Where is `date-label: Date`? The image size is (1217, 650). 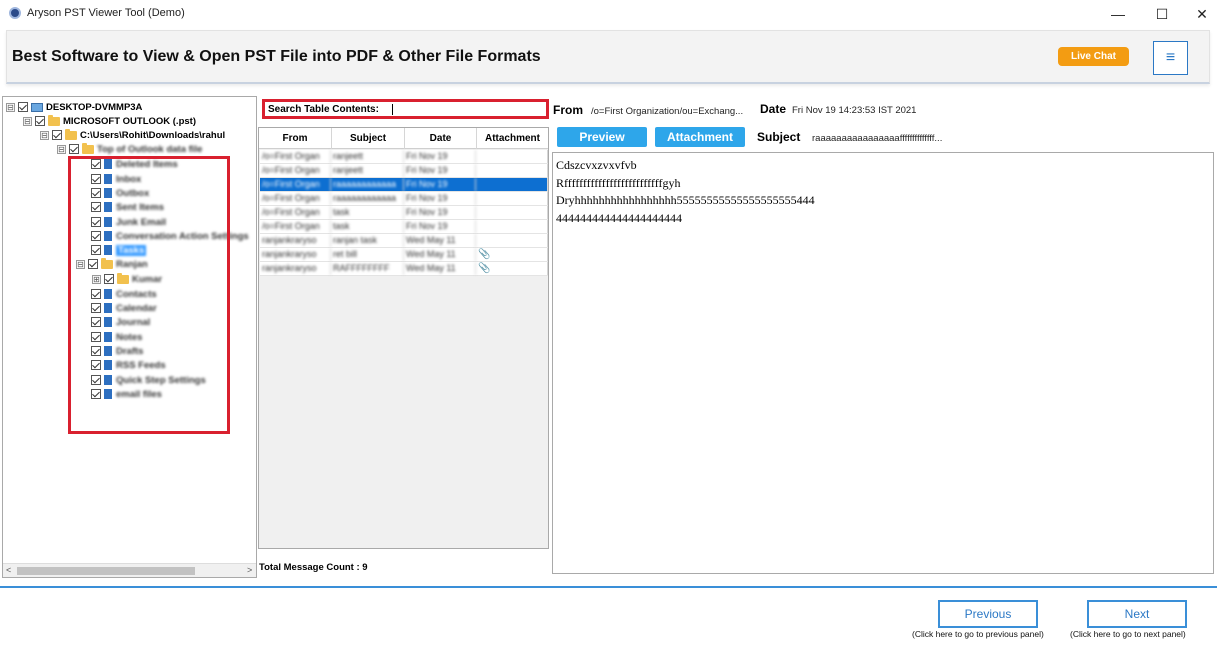 date-label: Date is located at coordinates (773, 109).